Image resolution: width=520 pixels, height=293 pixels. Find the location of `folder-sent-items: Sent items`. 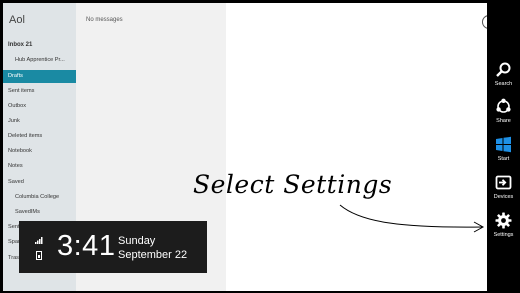

folder-sent-items: Sent items is located at coordinates (39, 91).